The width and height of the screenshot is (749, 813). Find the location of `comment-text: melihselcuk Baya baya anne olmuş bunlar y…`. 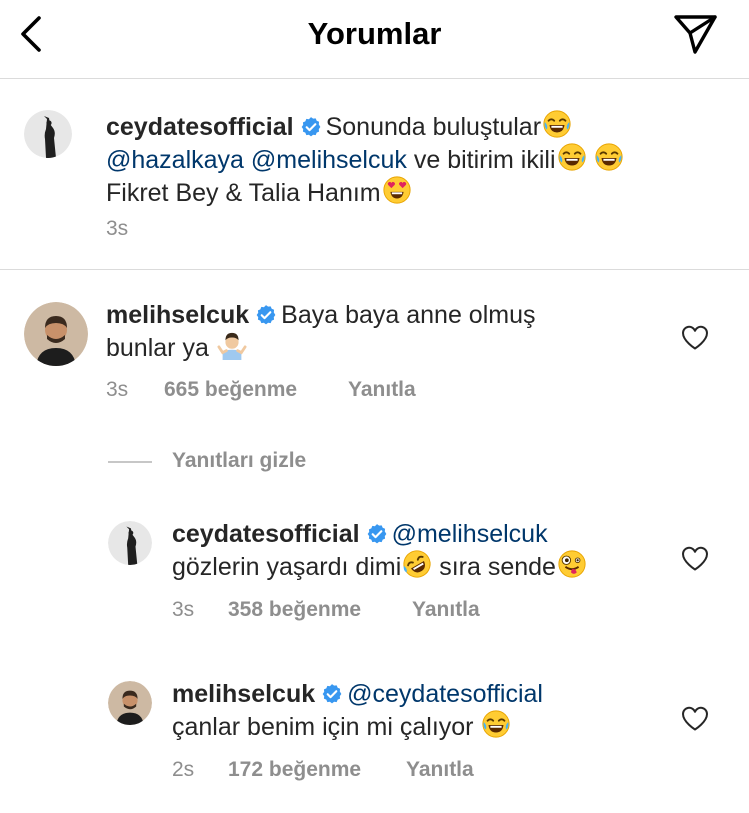

comment-text: melihselcuk Baya baya anne olmuş bunlar y… is located at coordinates (386, 331).